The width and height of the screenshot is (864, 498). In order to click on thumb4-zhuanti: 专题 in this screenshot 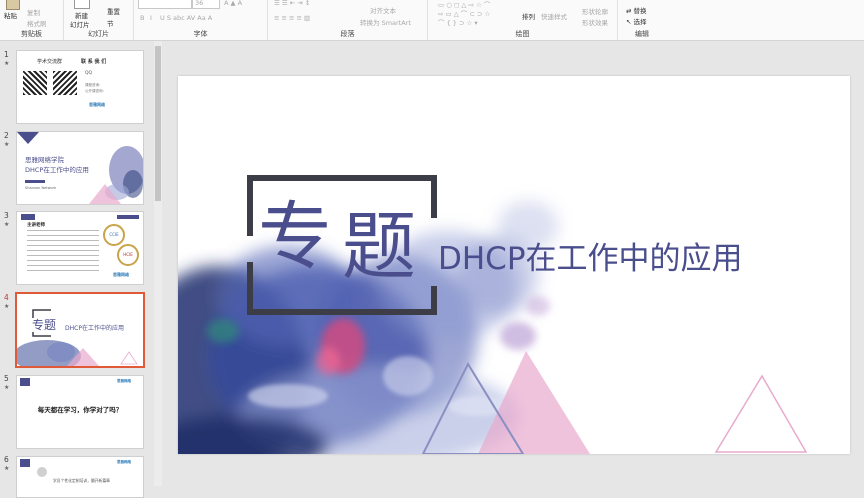, I will do `click(44, 325)`.